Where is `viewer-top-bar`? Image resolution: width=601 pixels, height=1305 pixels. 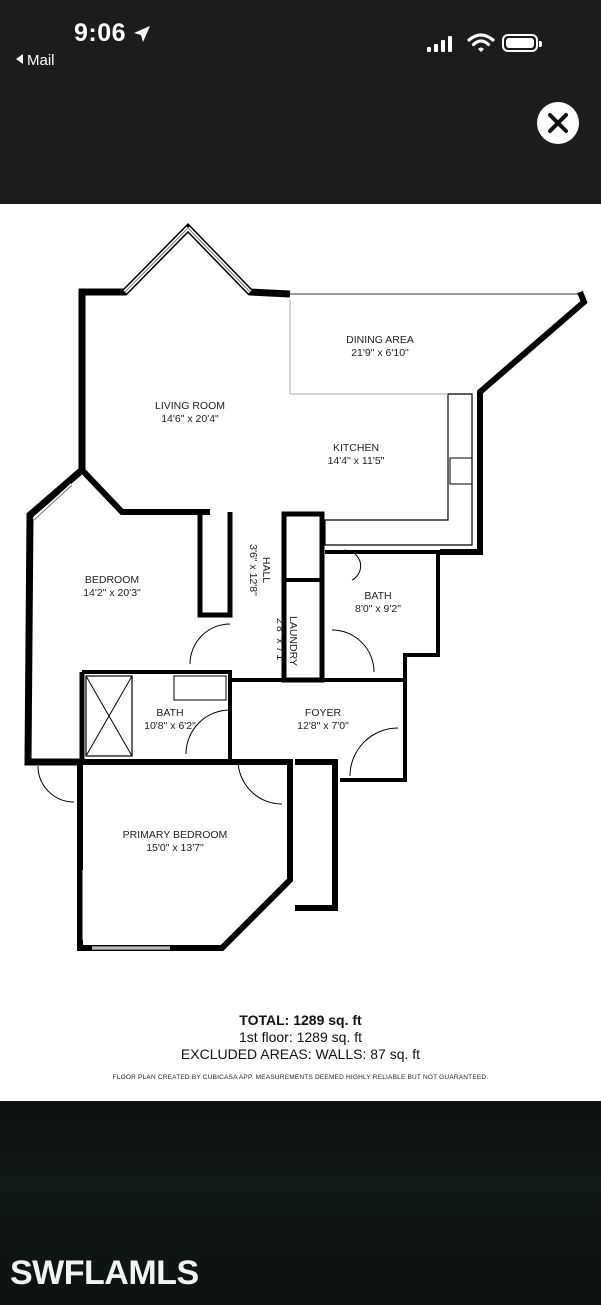 viewer-top-bar is located at coordinates (300, 142).